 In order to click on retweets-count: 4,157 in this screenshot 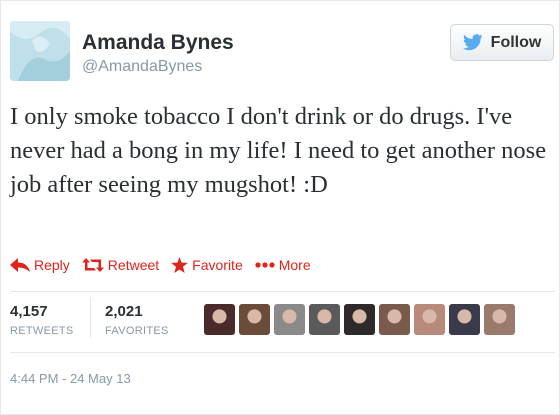, I will do `click(29, 311)`.